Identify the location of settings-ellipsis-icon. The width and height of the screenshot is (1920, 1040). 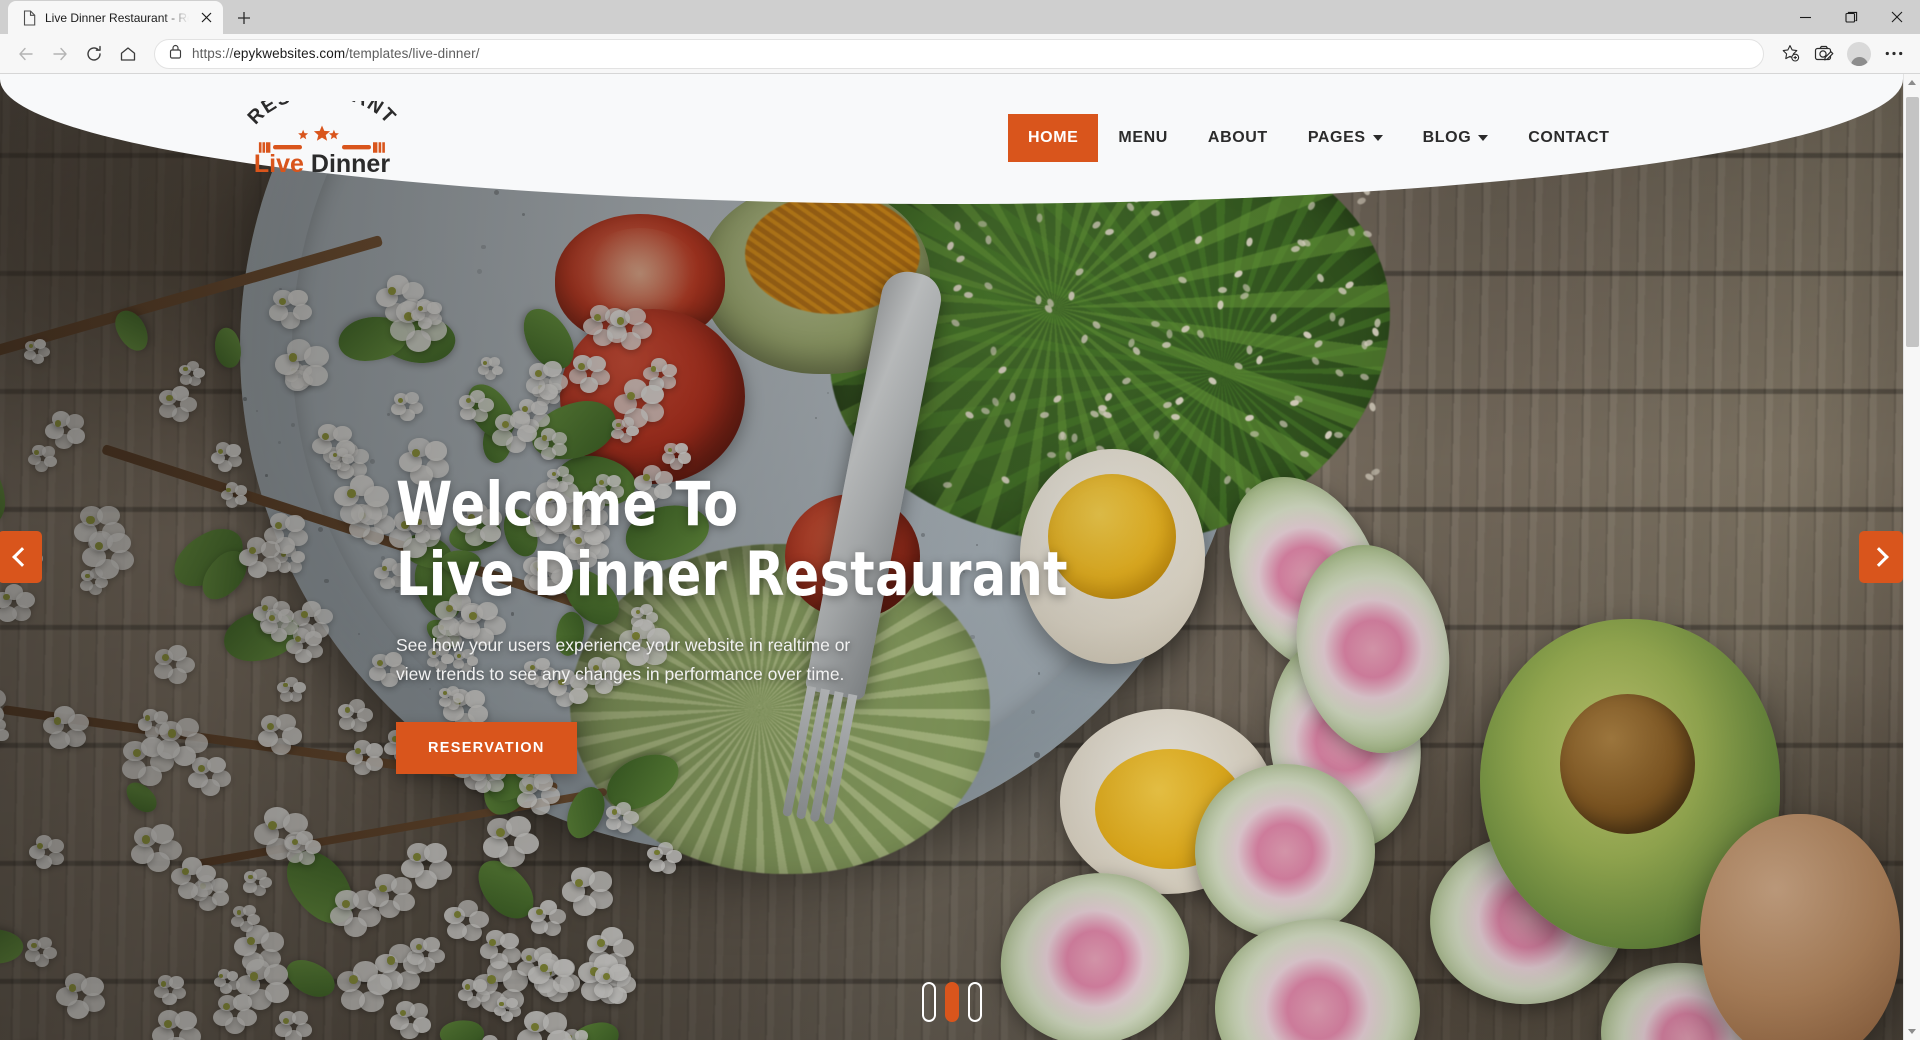
(1894, 54).